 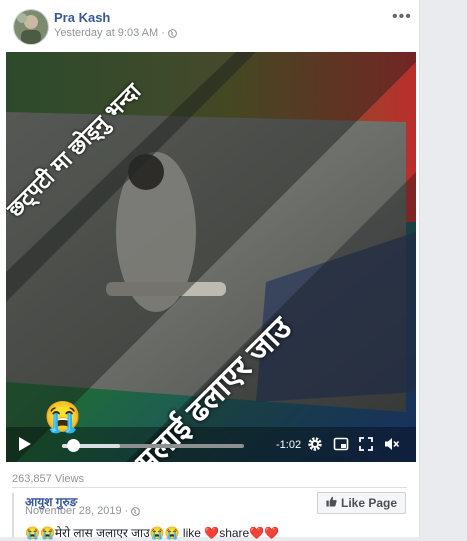 I want to click on video-controls: -1:02, so click(x=211, y=444).